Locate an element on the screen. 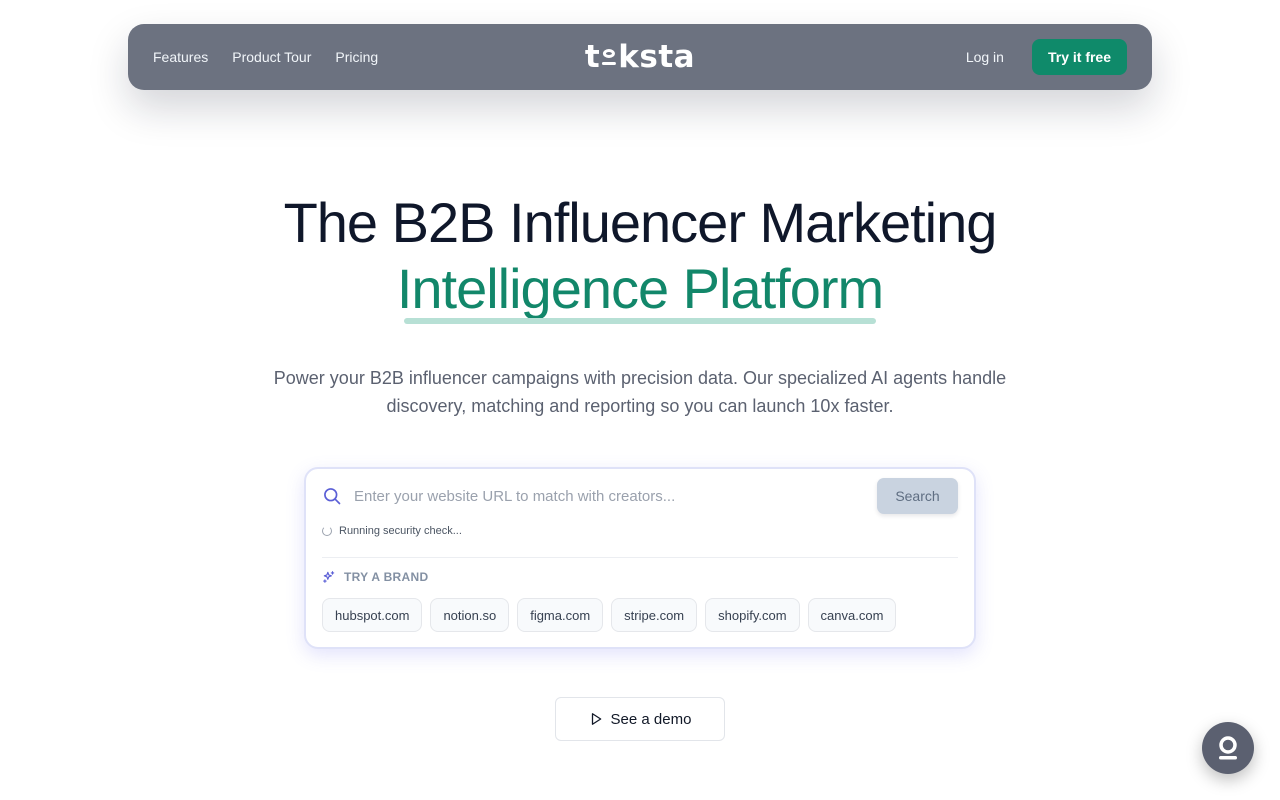  login-link: Log in is located at coordinates (985, 57).